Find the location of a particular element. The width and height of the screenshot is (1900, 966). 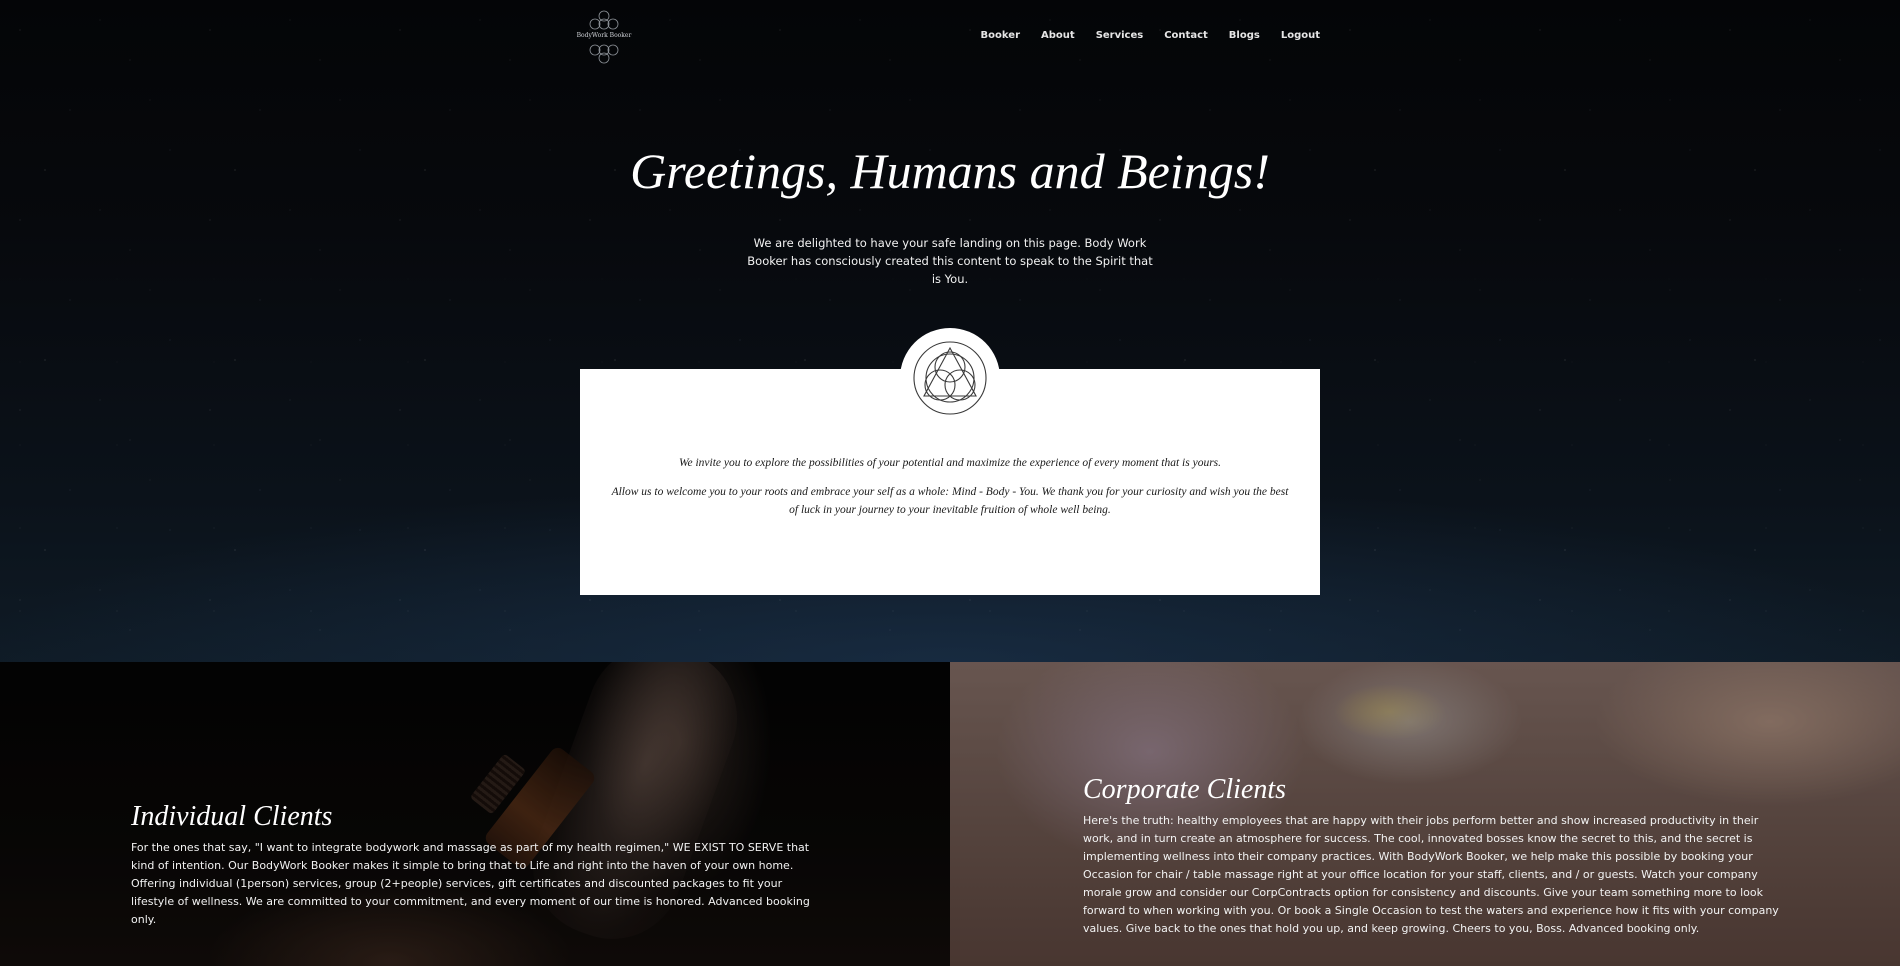

nav-link-blogs: Blogs is located at coordinates (1244, 35).